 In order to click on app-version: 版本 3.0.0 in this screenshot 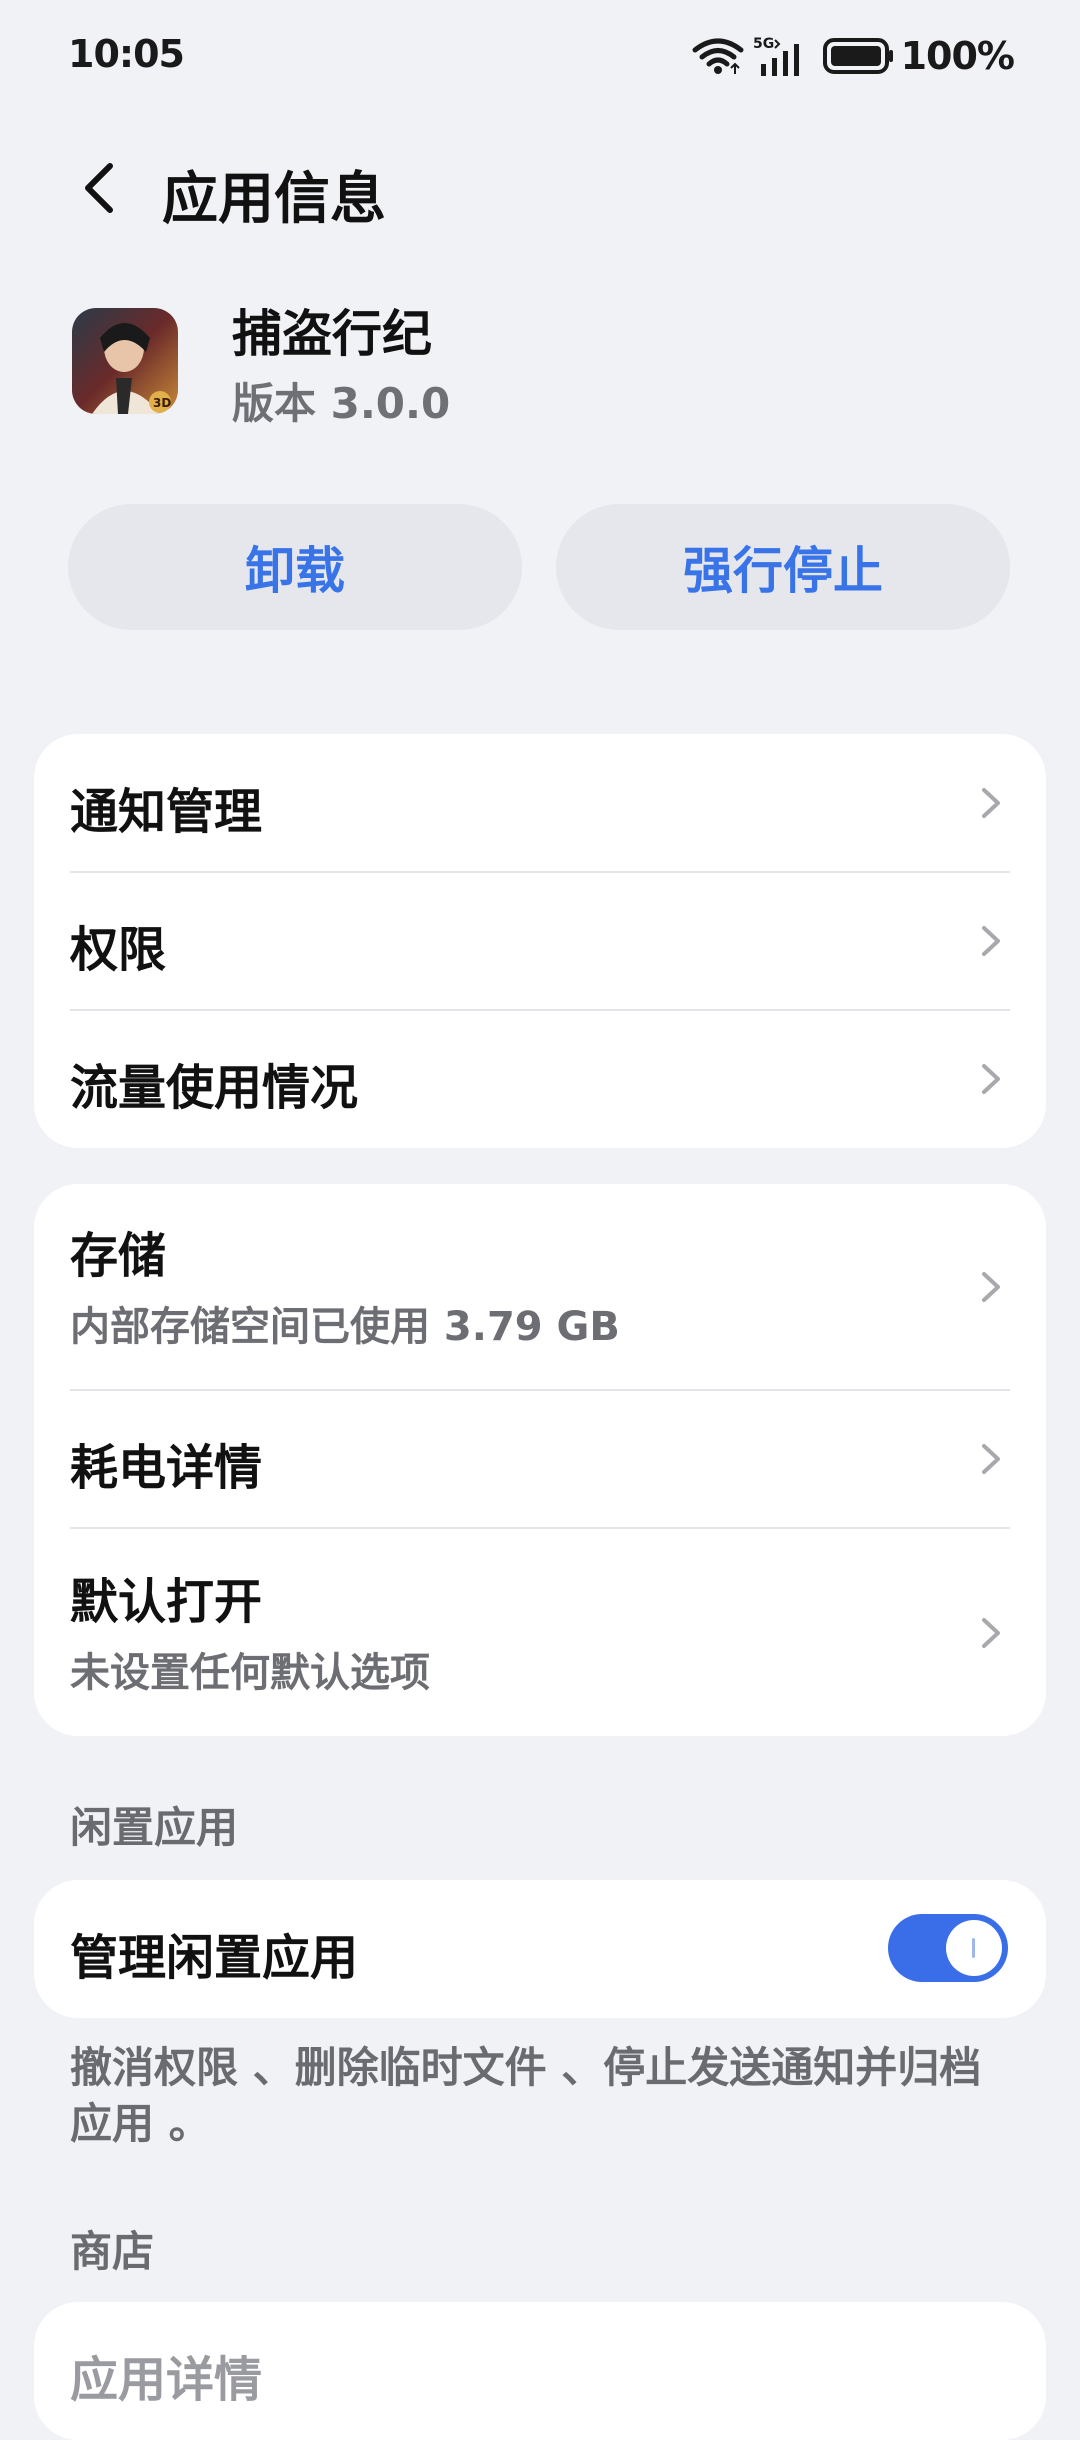, I will do `click(341, 403)`.